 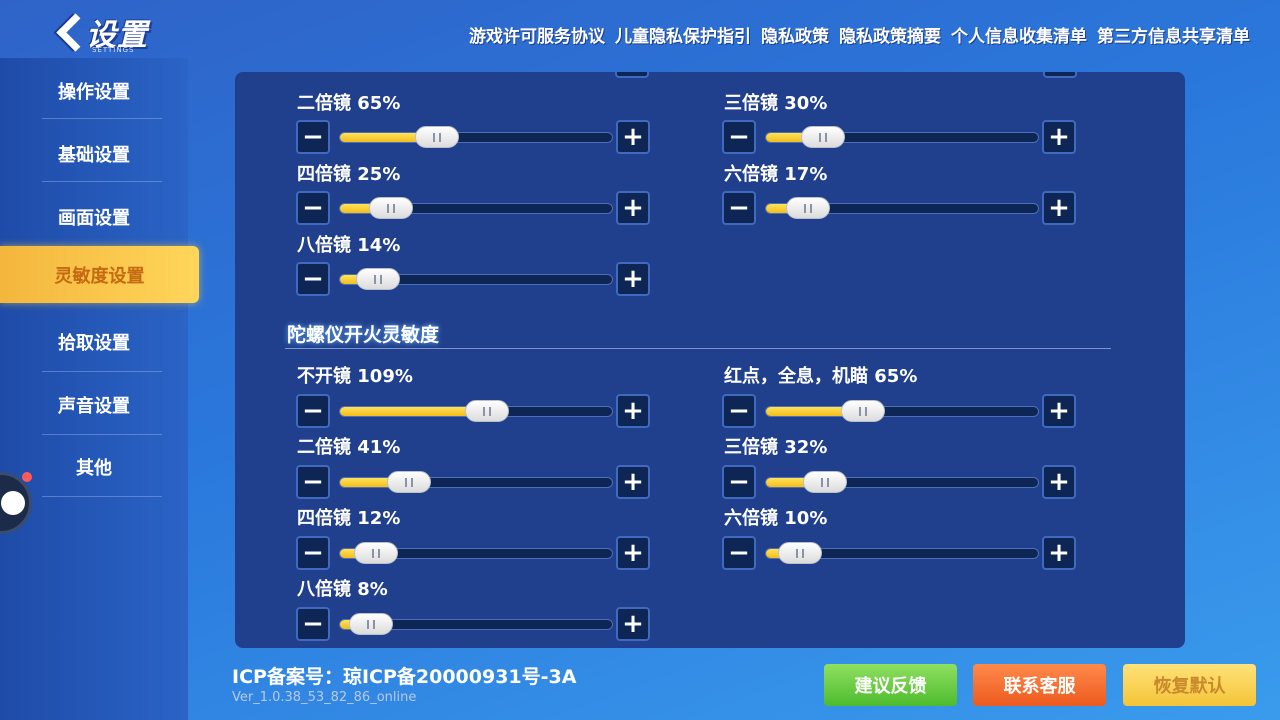 What do you see at coordinates (1019, 34) in the screenshot?
I see `link-personal-info-list: 个人信息收集清单` at bounding box center [1019, 34].